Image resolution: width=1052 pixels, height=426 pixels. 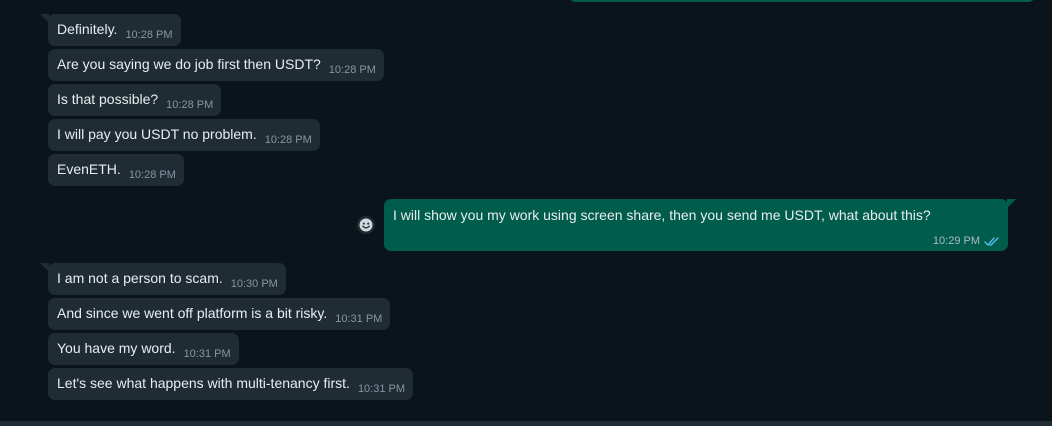 I want to click on message-text: I am not a person to scam., so click(x=140, y=278).